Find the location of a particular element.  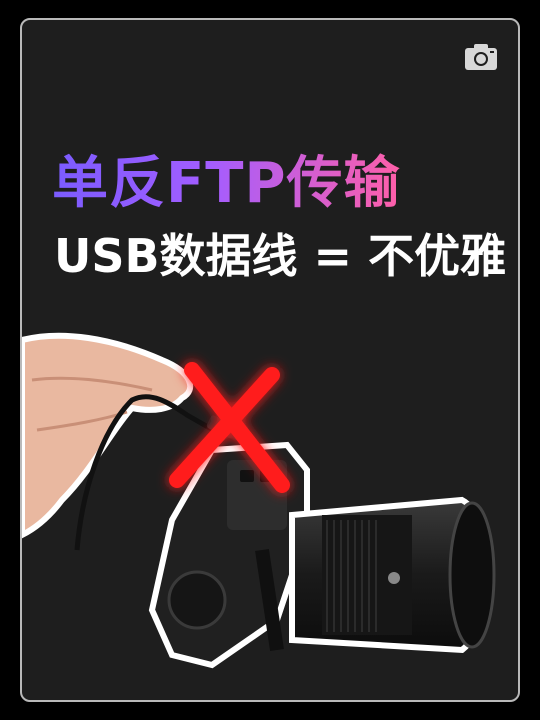

camera-icon is located at coordinates (481, 57).